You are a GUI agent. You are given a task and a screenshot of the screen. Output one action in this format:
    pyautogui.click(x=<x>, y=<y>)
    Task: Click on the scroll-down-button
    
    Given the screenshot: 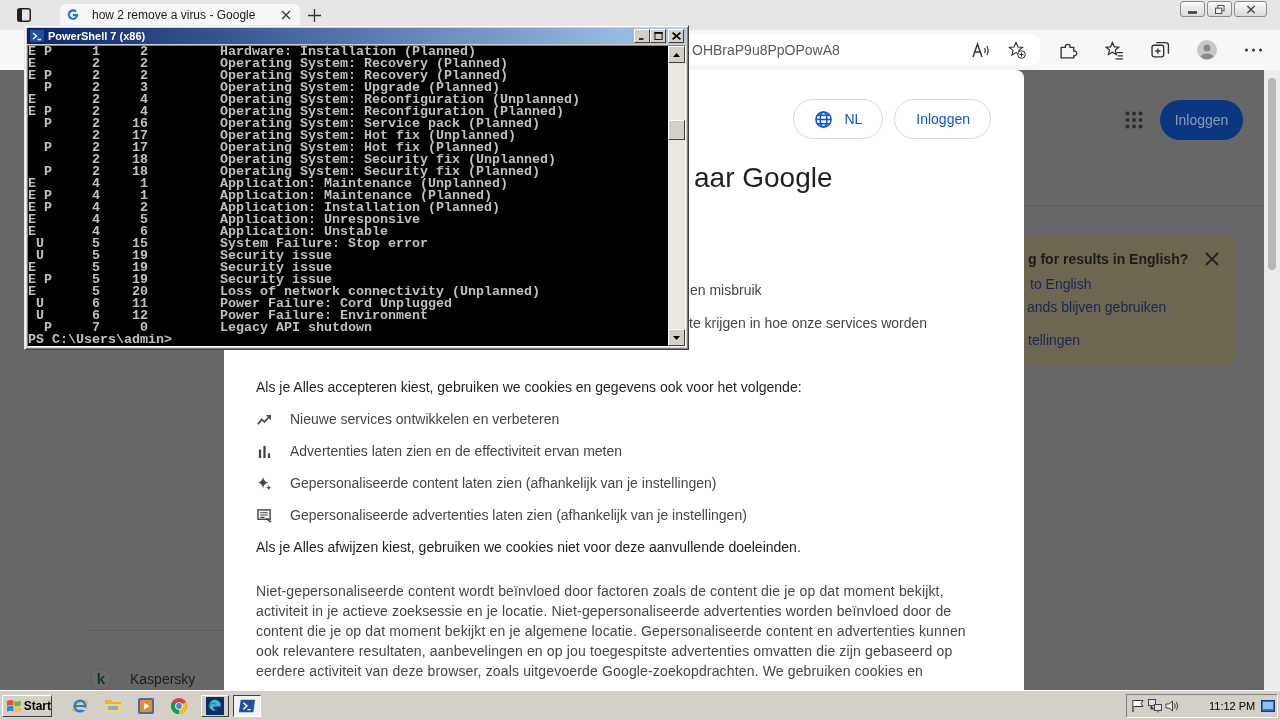 What is the action you would take?
    pyautogui.click(x=676, y=337)
    